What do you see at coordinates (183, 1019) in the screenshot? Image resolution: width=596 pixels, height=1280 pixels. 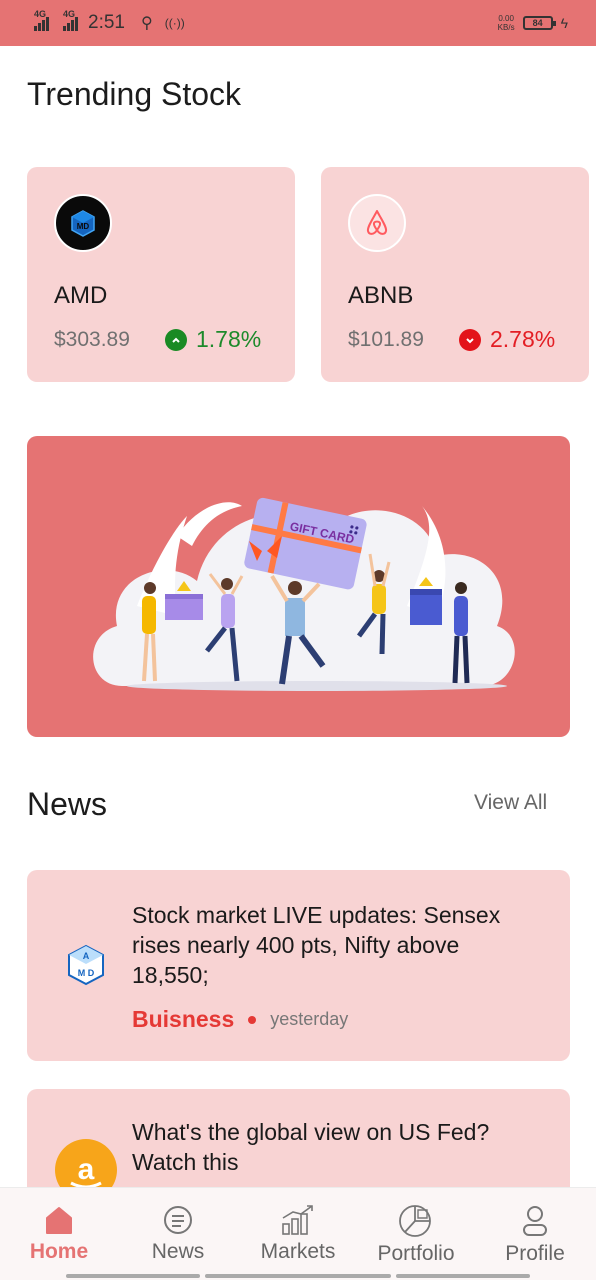 I see `news-category: Buisness` at bounding box center [183, 1019].